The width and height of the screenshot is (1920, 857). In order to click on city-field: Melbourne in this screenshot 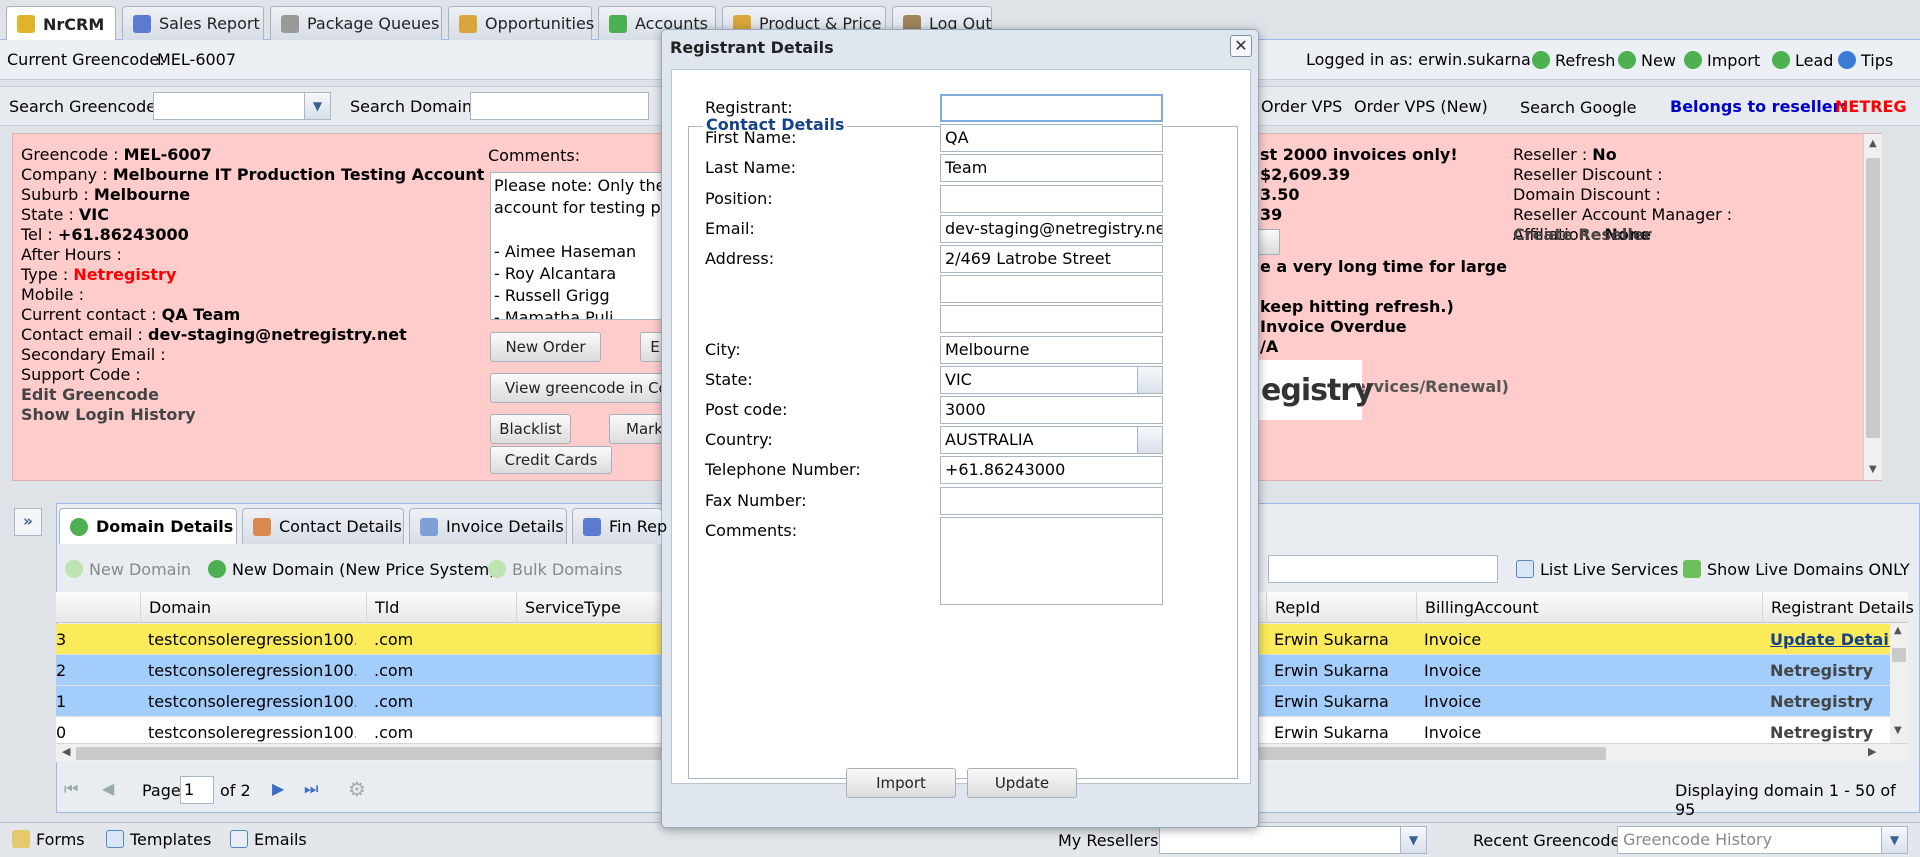, I will do `click(1051, 349)`.